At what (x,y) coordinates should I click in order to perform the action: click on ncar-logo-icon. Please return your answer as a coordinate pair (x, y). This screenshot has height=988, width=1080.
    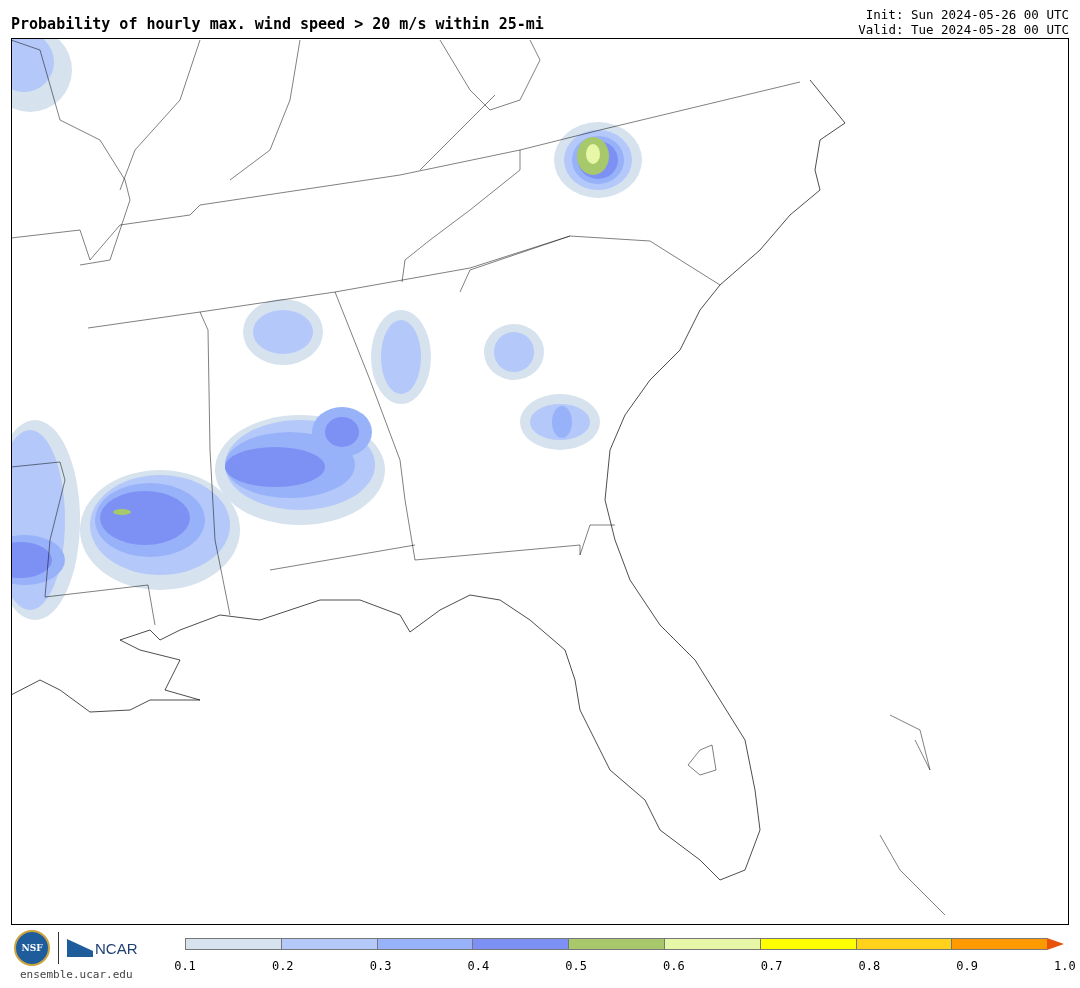
    Looking at the image, I should click on (80, 948).